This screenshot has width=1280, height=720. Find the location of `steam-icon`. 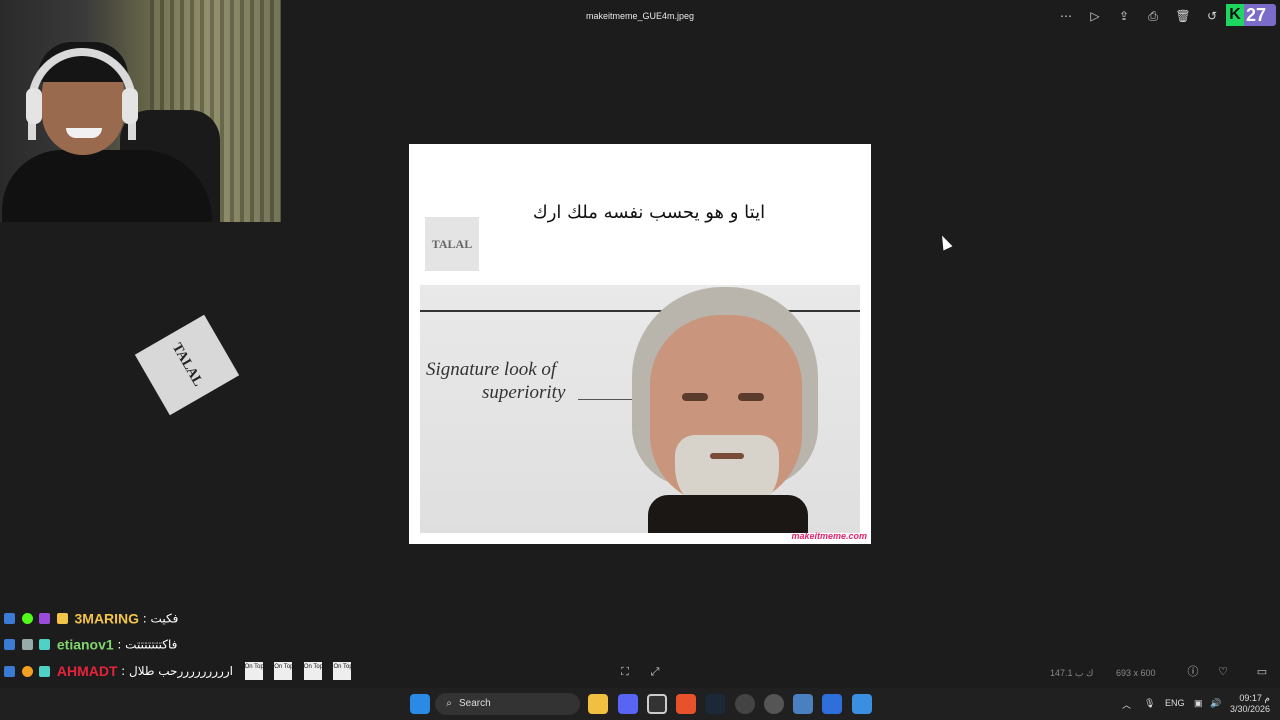

steam-icon is located at coordinates (715, 704).